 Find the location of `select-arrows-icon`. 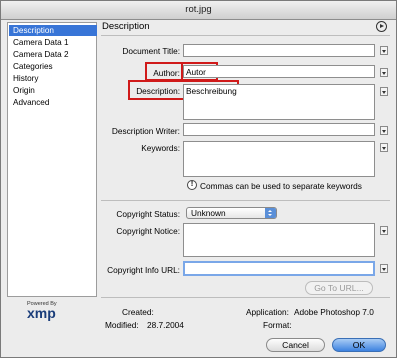

select-arrows-icon is located at coordinates (270, 213).